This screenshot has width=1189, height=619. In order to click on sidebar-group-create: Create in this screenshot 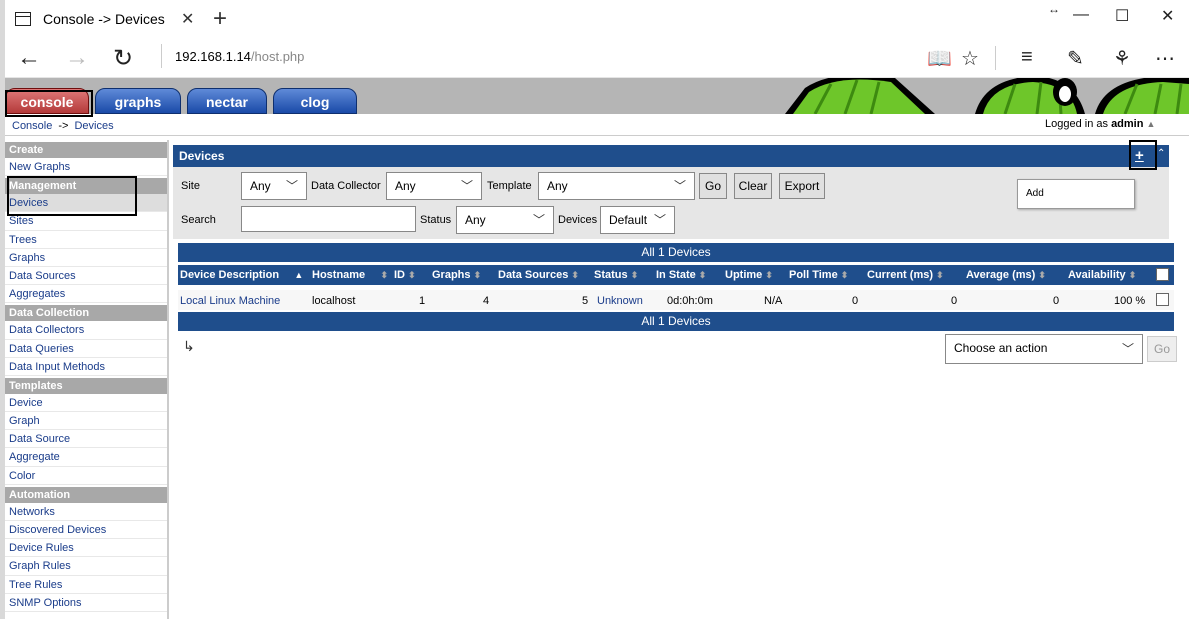, I will do `click(86, 150)`.